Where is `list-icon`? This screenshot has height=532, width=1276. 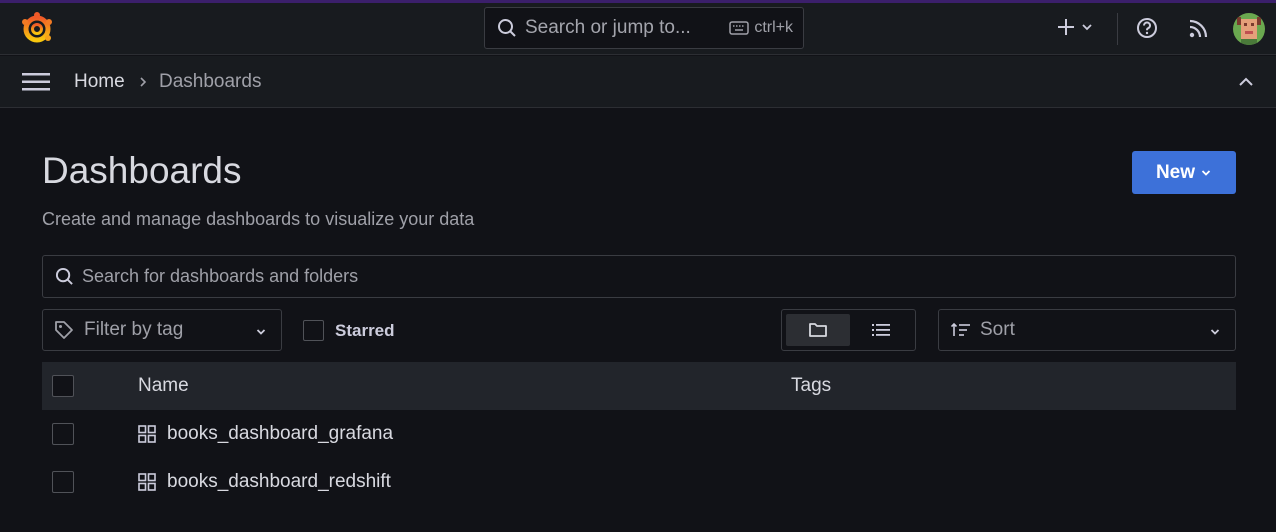
list-icon is located at coordinates (881, 330).